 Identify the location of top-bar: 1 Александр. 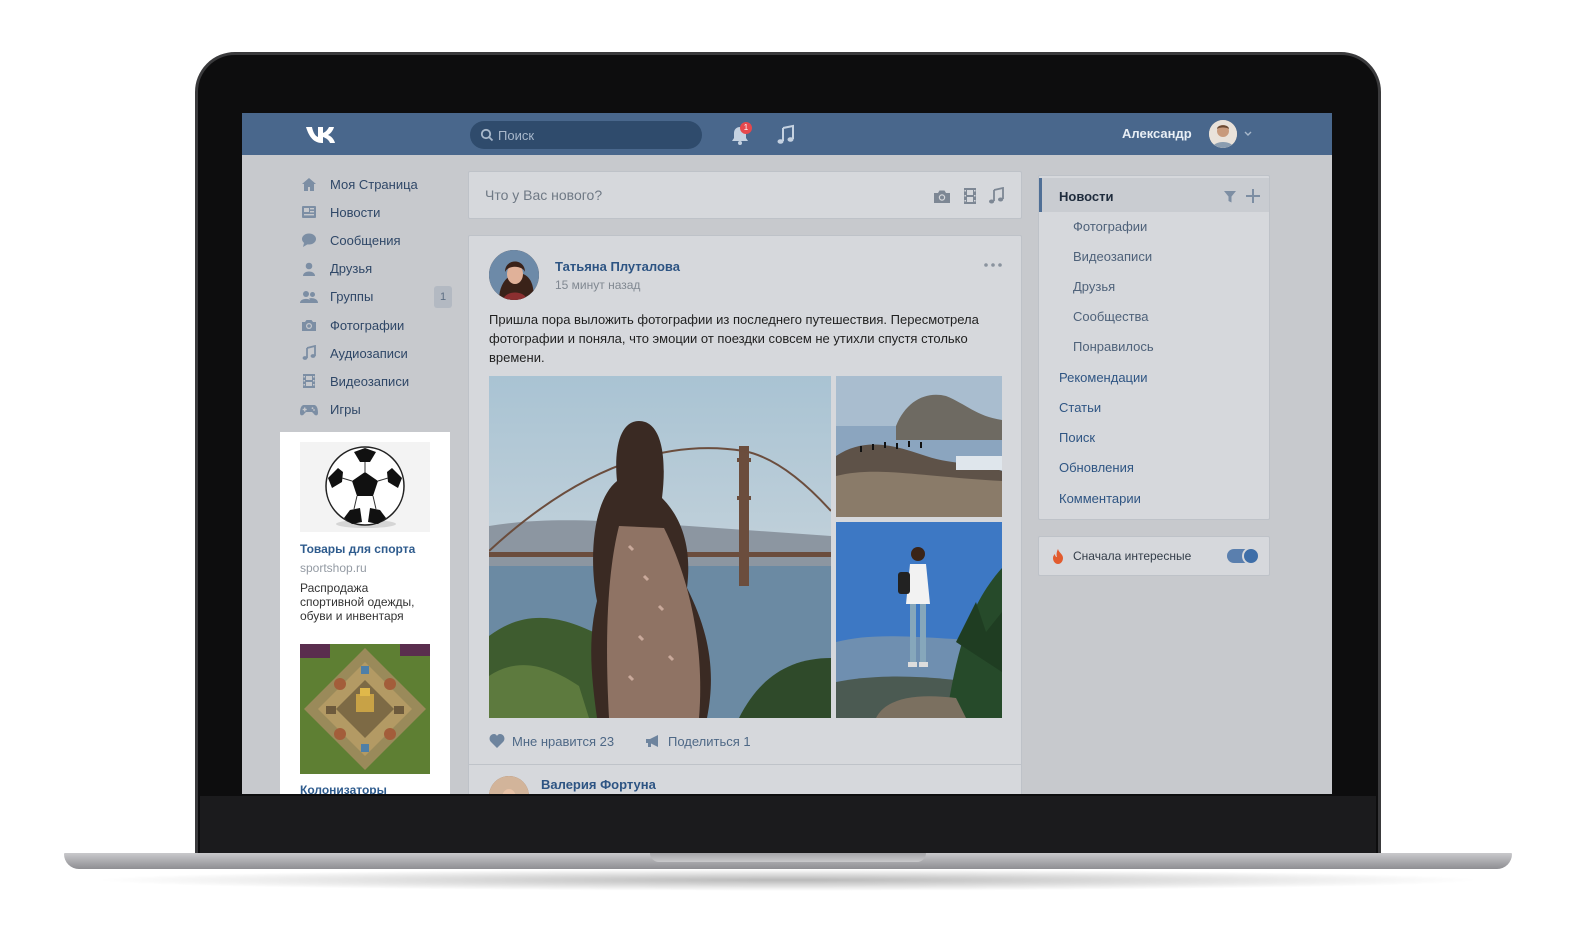
(787, 134).